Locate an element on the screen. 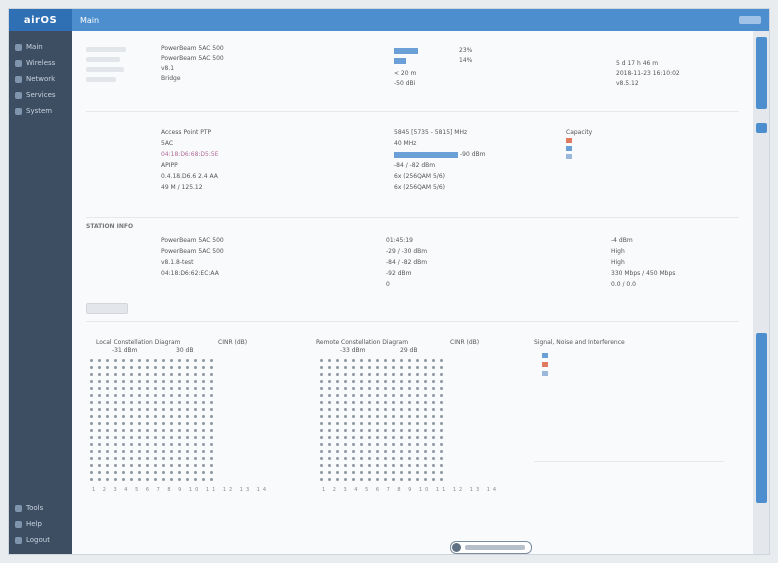 The width and height of the screenshot is (778, 563). network-icon is located at coordinates (18, 79).